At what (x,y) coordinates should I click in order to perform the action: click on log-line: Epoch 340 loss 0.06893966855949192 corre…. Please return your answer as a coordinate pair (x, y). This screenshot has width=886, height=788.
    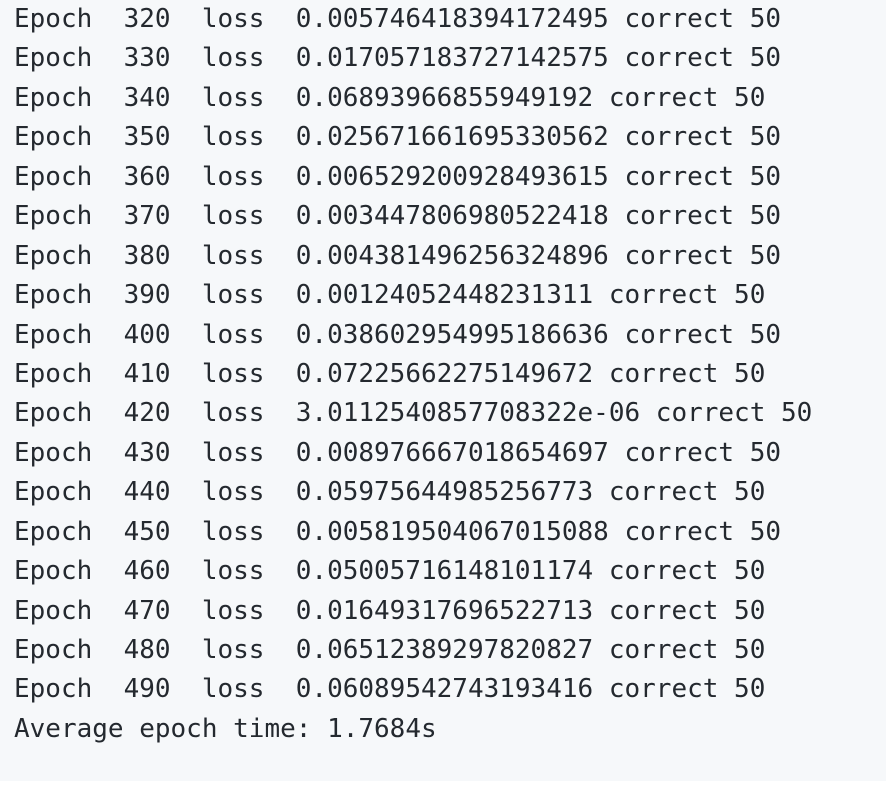
    Looking at the image, I should click on (390, 97).